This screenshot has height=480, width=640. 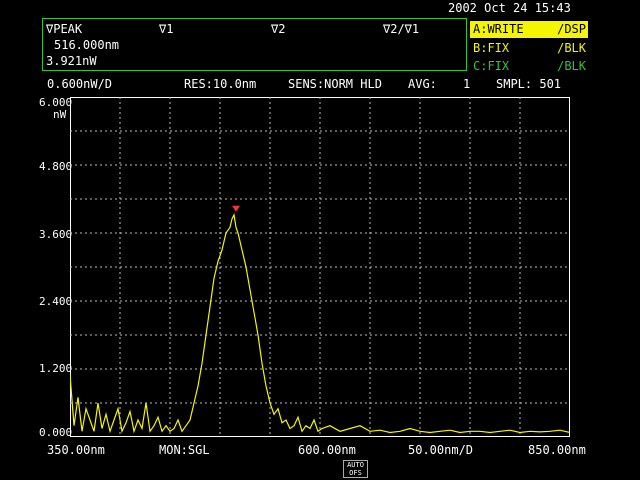 I want to click on trace-b-row: B:FIX /BLK, so click(x=529, y=48).